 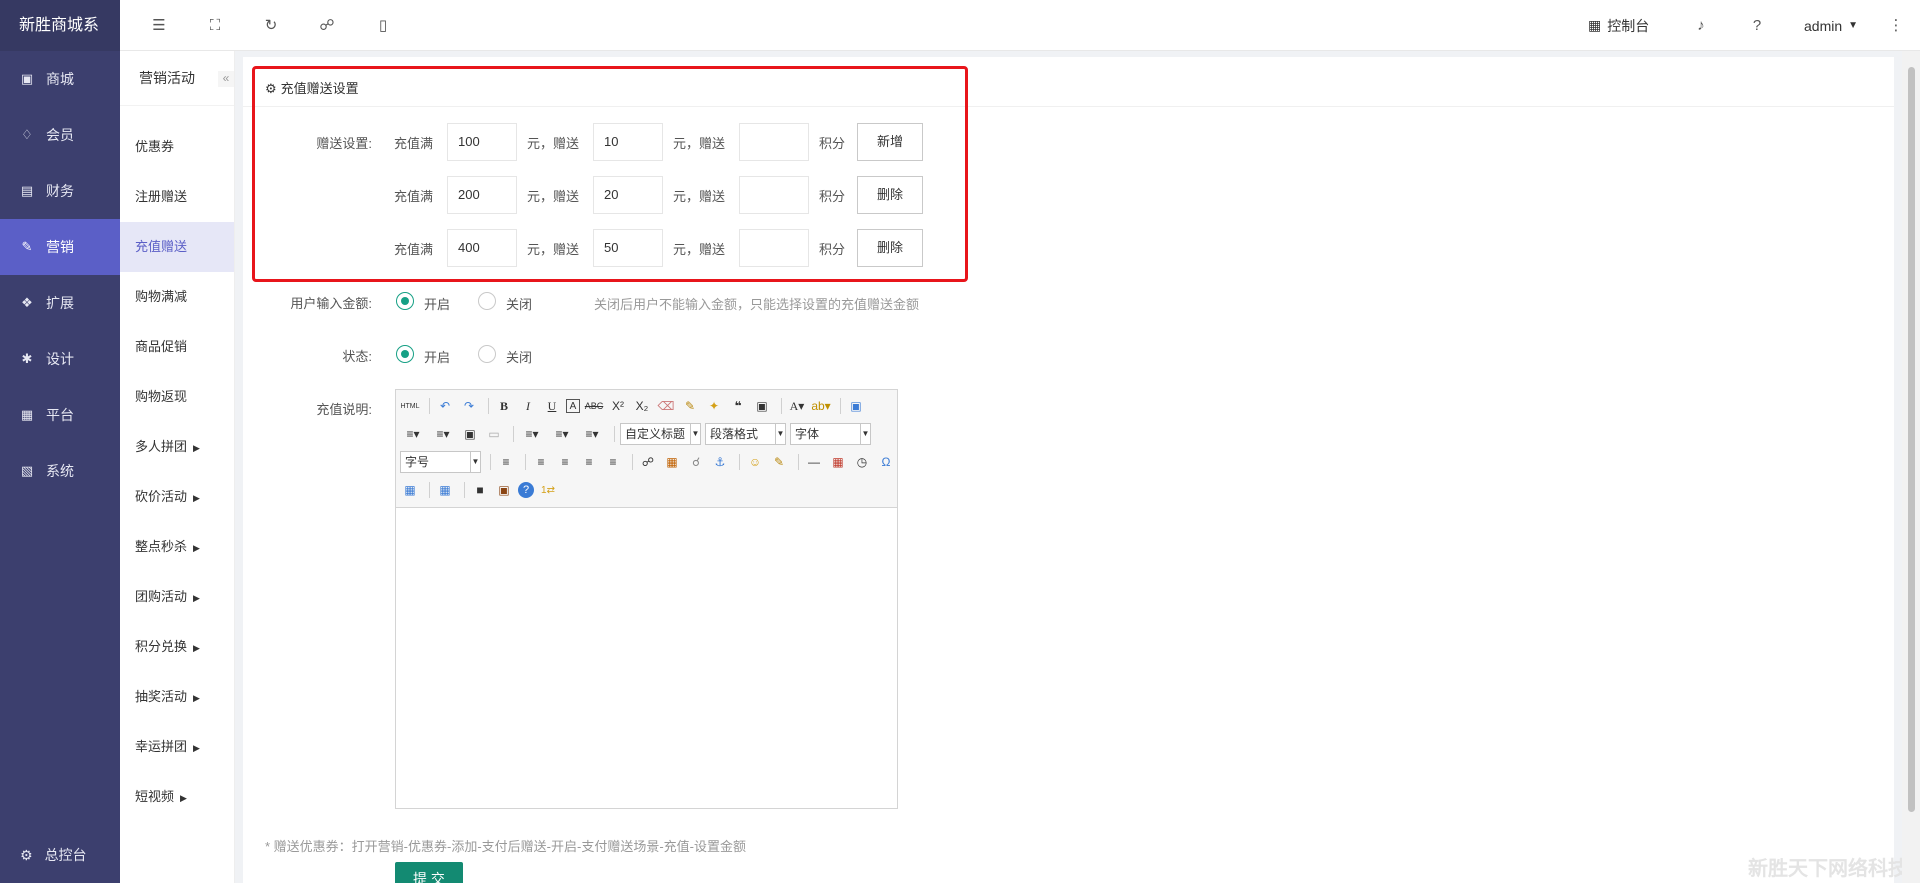 I want to click on html-source-icon: HTML, so click(x=410, y=406).